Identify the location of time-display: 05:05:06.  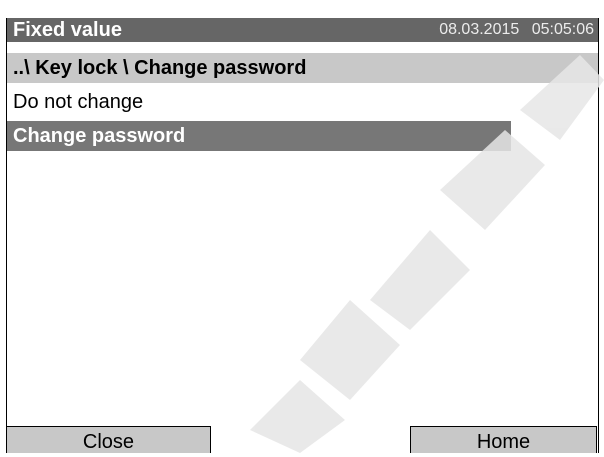
(562, 29).